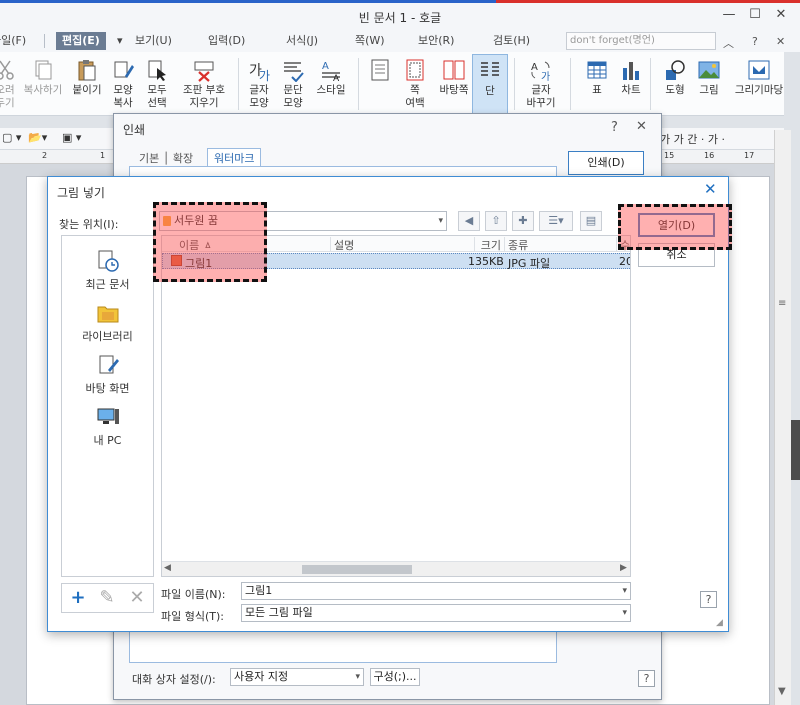  I want to click on back-button: ◀, so click(469, 221).